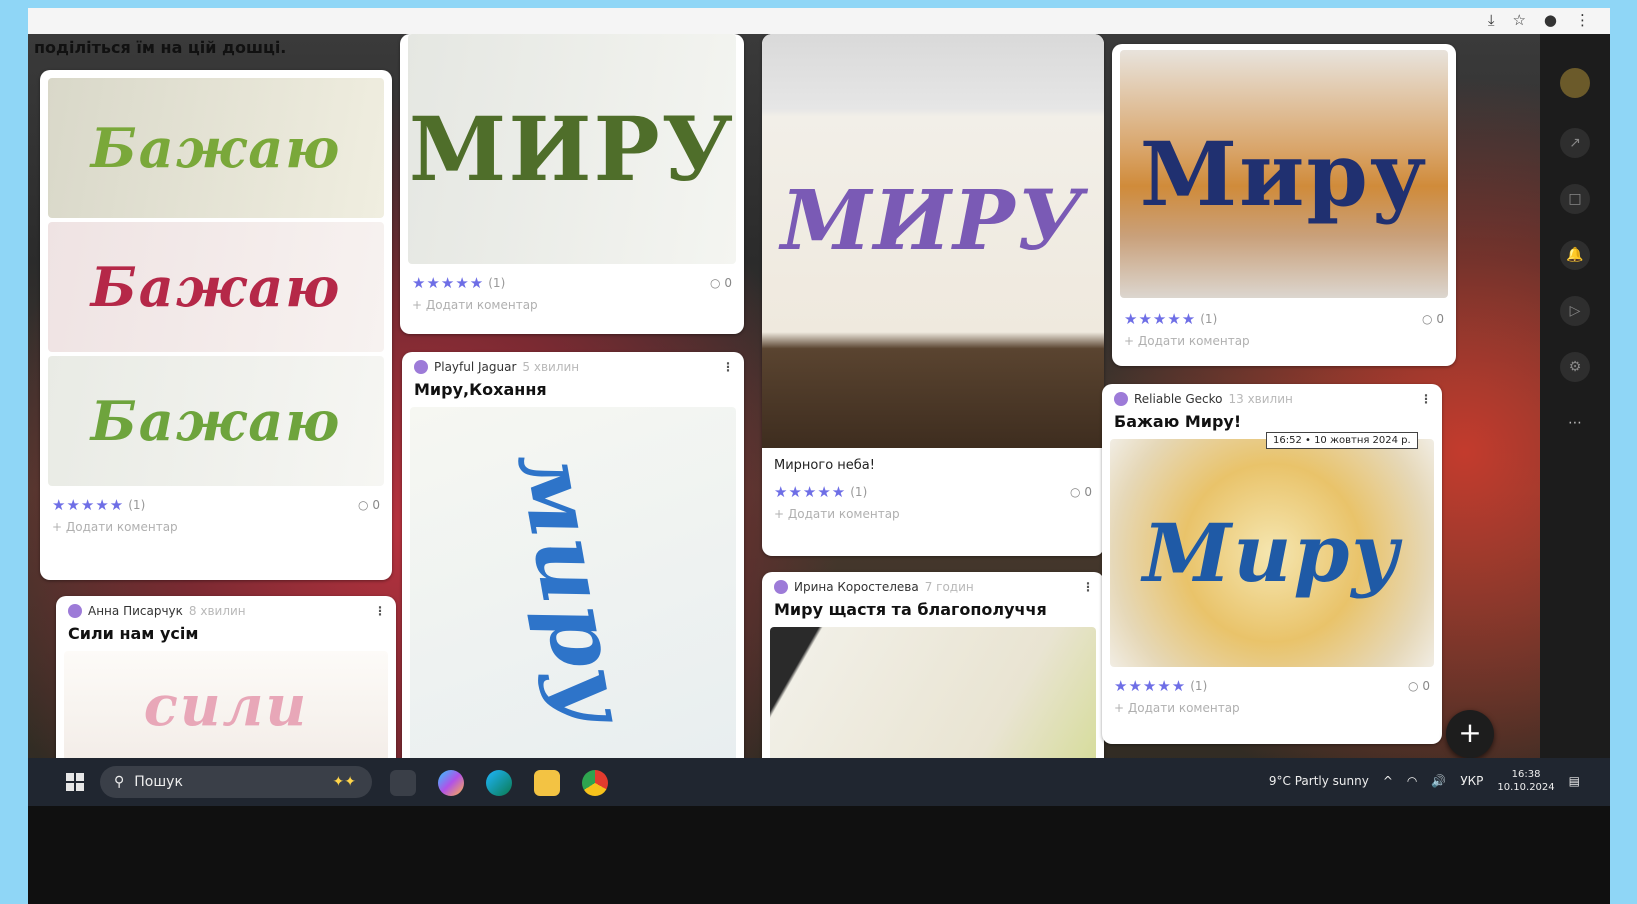 The height and width of the screenshot is (904, 1637). Describe the element at coordinates (1518, 20) in the screenshot. I see `bookmark-star-icon: ☆` at that location.